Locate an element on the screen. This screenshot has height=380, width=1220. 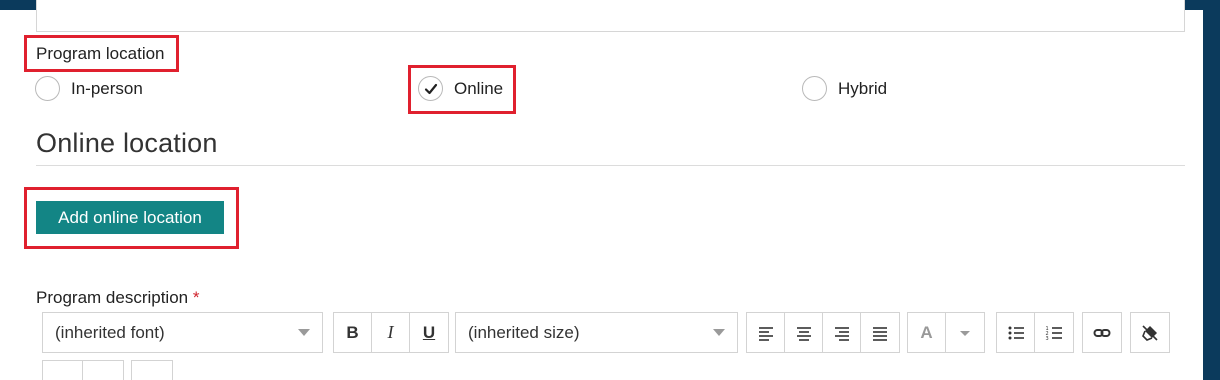
align-right-button is located at coordinates (842, 332).